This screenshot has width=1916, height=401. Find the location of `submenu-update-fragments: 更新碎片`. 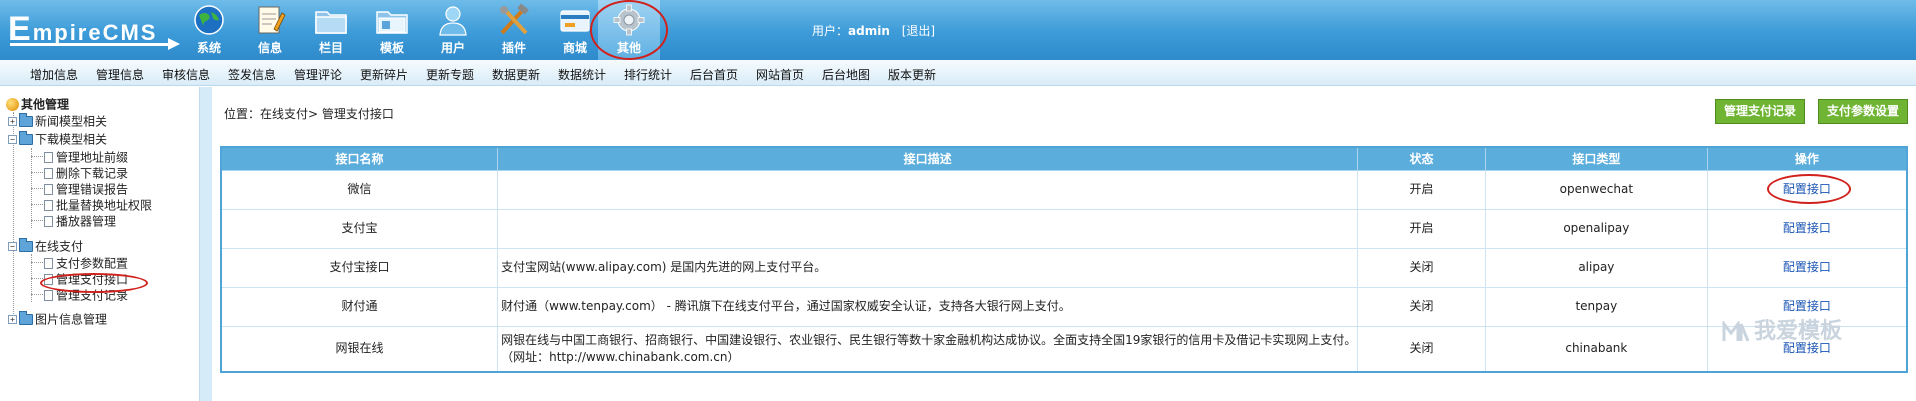

submenu-update-fragments: 更新碎片 is located at coordinates (384, 74).